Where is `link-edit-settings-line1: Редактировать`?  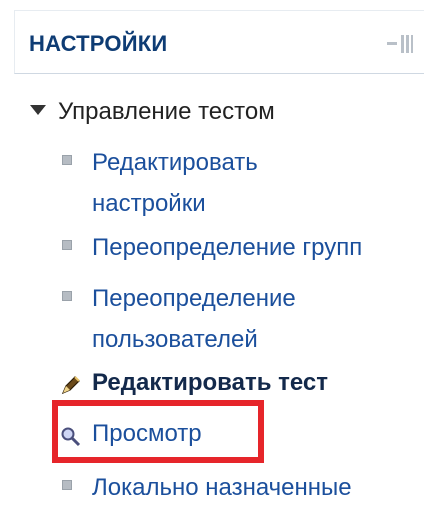
link-edit-settings-line1: Редактировать is located at coordinates (175, 162).